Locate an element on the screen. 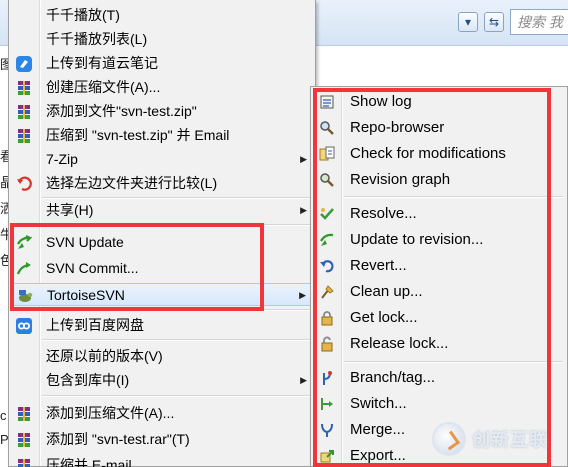  menu-item-label: TortoiseSVN is located at coordinates (86, 295).